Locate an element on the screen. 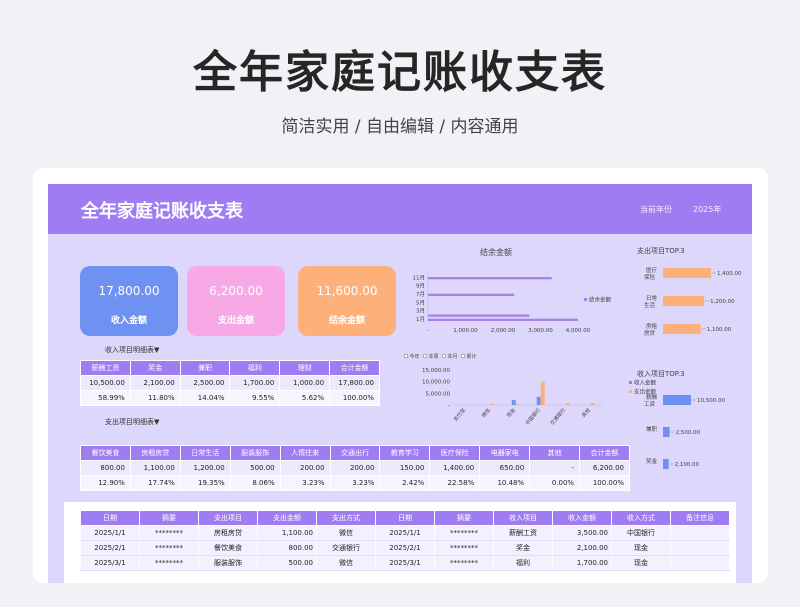 The height and width of the screenshot is (607, 800). expense-detail-dropdown: 支出项目明细表▼ is located at coordinates (132, 422).